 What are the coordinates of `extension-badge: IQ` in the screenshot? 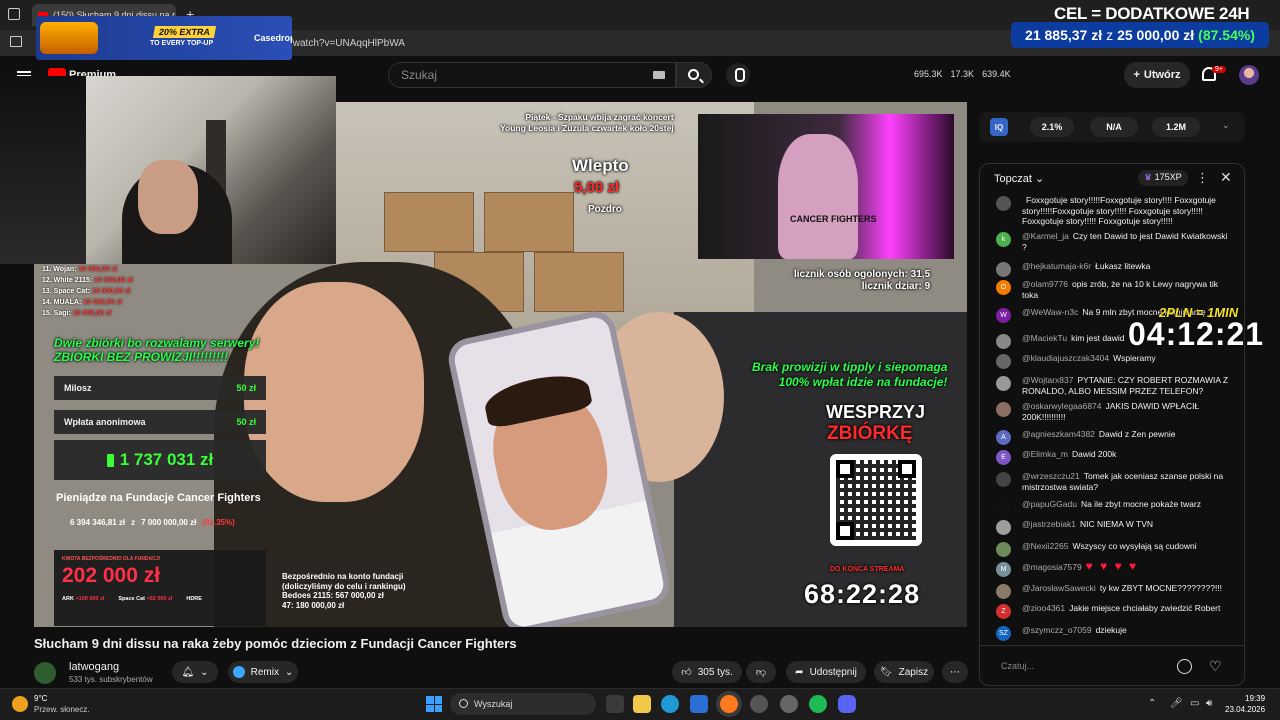 It's located at (999, 127).